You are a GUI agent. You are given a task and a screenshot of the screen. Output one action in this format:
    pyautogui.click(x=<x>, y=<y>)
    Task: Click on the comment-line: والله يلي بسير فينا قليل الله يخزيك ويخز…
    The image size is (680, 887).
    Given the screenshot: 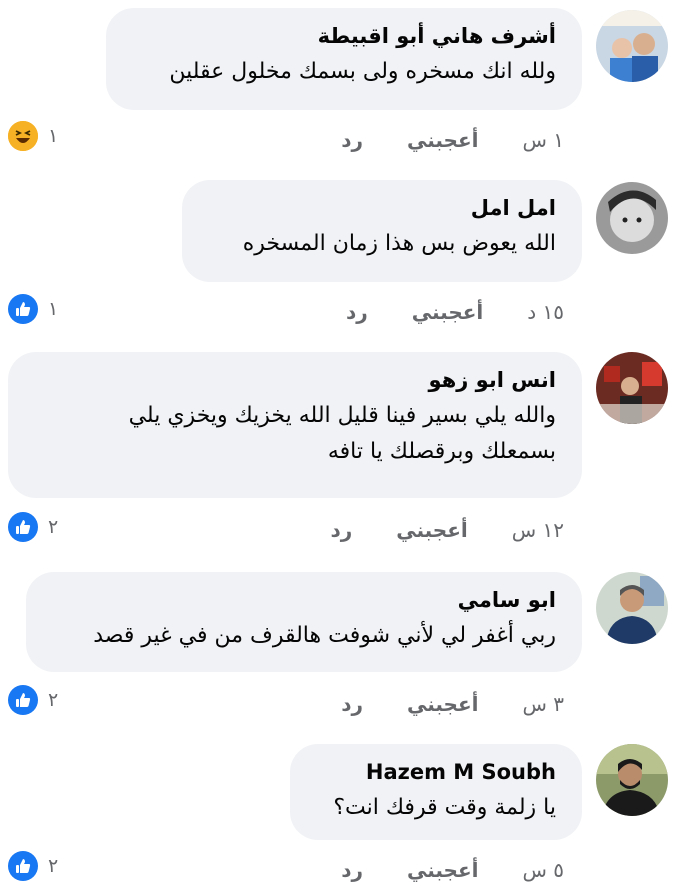 What is the action you would take?
    pyautogui.click(x=342, y=415)
    